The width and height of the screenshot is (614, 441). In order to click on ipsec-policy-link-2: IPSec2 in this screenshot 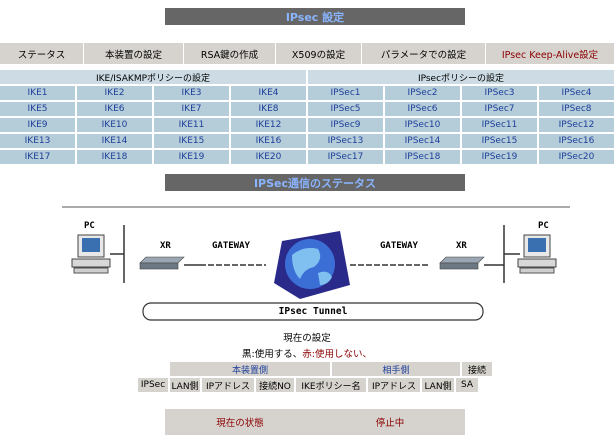, I will do `click(422, 93)`.